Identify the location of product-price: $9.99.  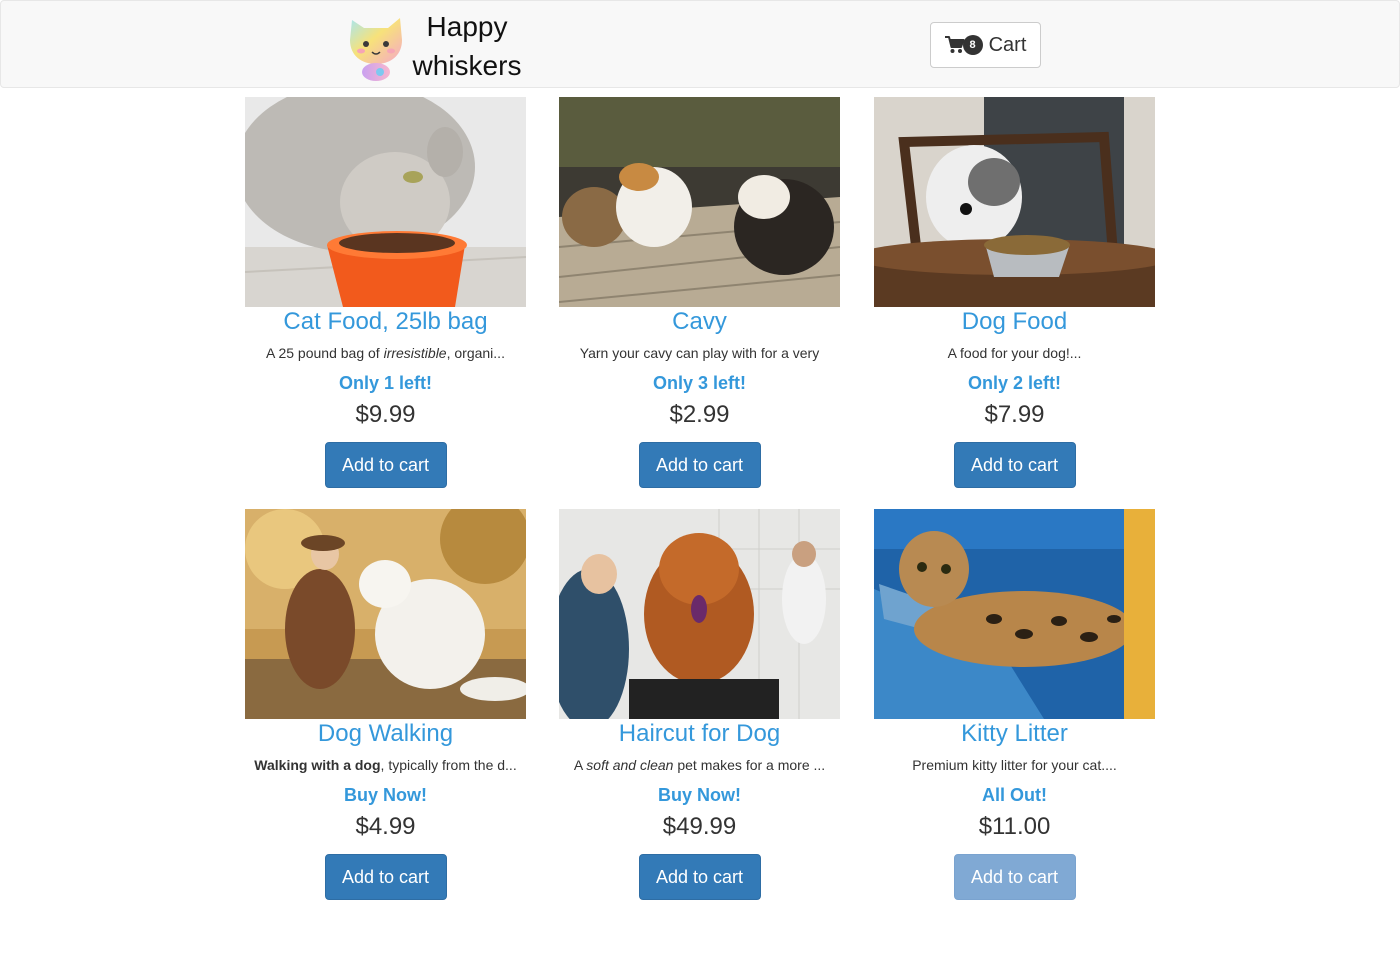
(385, 414).